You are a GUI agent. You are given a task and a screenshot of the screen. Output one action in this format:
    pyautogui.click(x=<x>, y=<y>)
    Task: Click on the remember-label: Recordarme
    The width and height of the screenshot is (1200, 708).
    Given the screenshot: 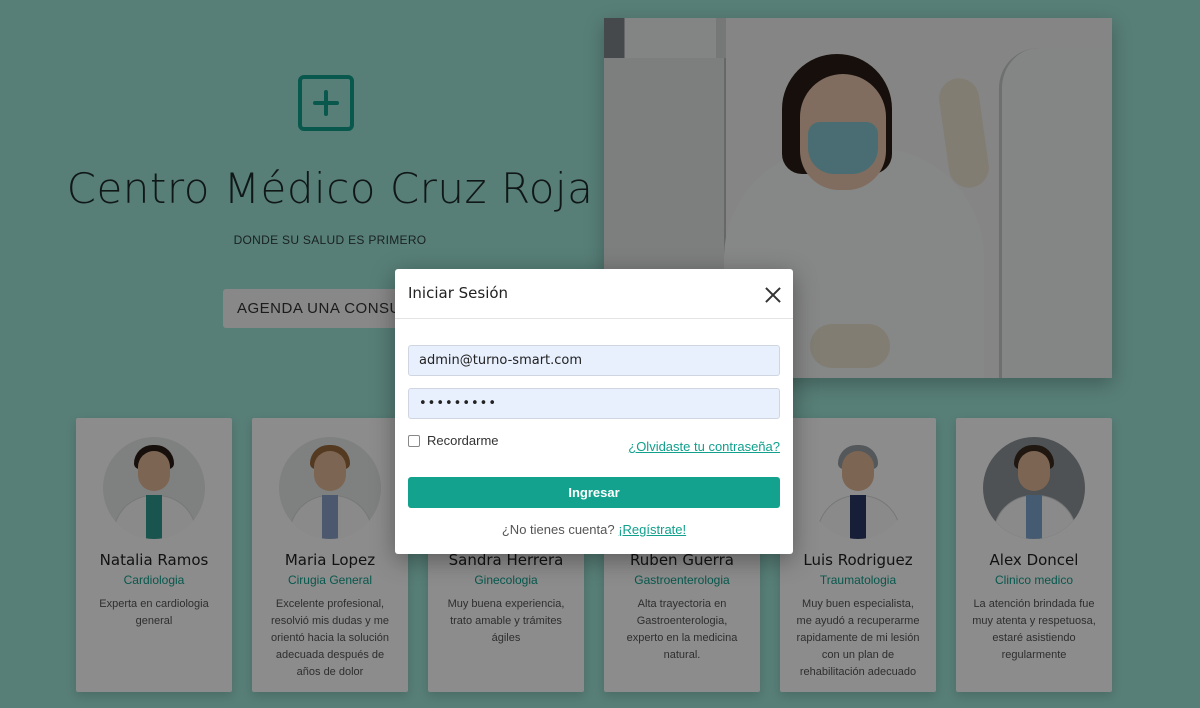 What is the action you would take?
    pyautogui.click(x=463, y=440)
    